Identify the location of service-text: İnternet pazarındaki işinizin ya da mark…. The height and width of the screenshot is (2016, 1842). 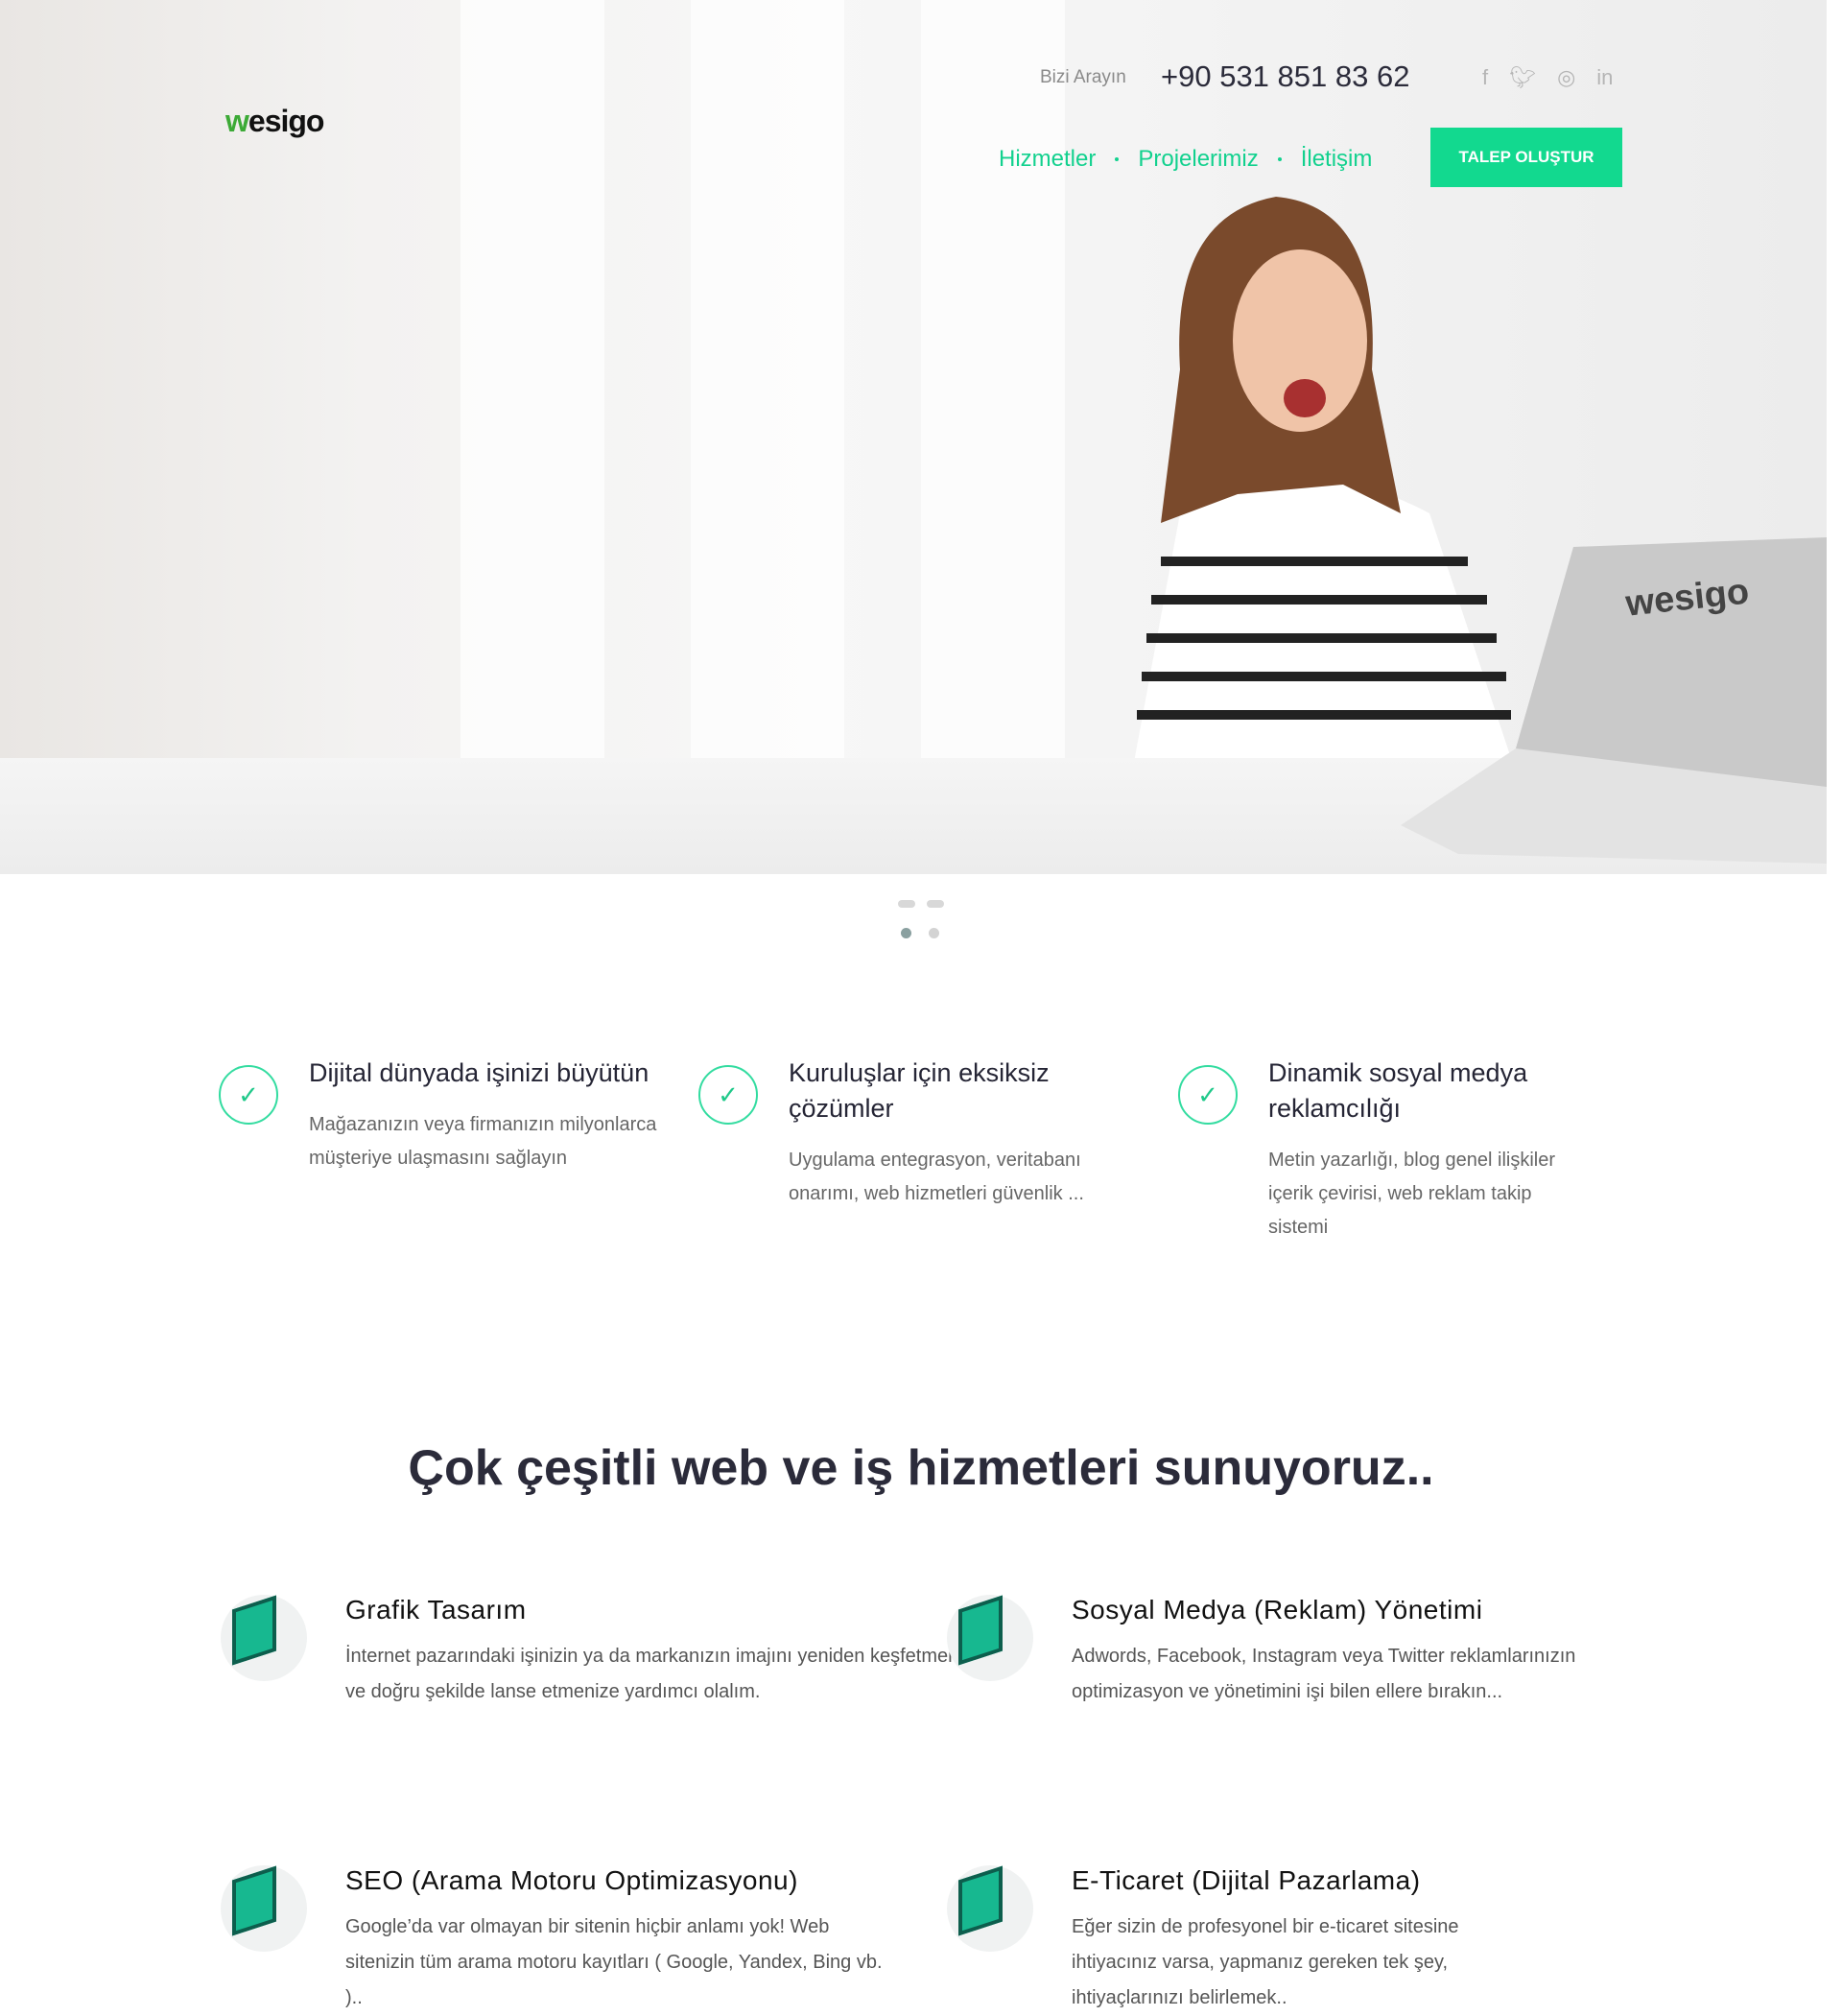
(664, 1674).